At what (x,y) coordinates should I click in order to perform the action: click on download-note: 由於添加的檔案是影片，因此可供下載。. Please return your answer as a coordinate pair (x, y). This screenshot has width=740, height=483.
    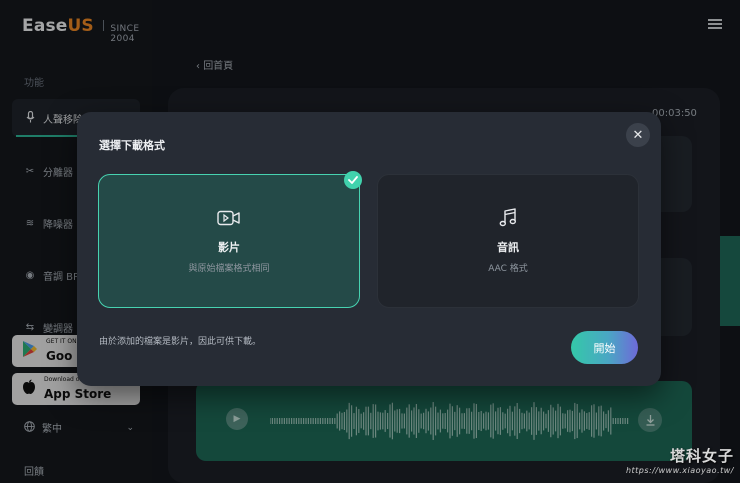
    Looking at the image, I should click on (180, 342).